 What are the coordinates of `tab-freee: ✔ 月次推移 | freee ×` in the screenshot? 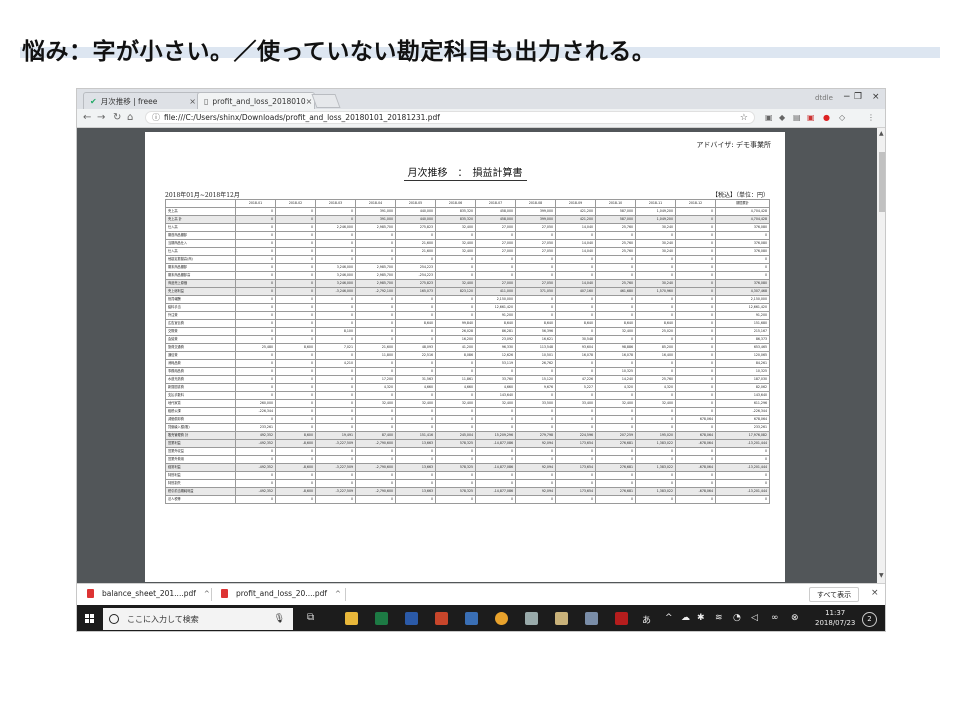 It's located at (143, 100).